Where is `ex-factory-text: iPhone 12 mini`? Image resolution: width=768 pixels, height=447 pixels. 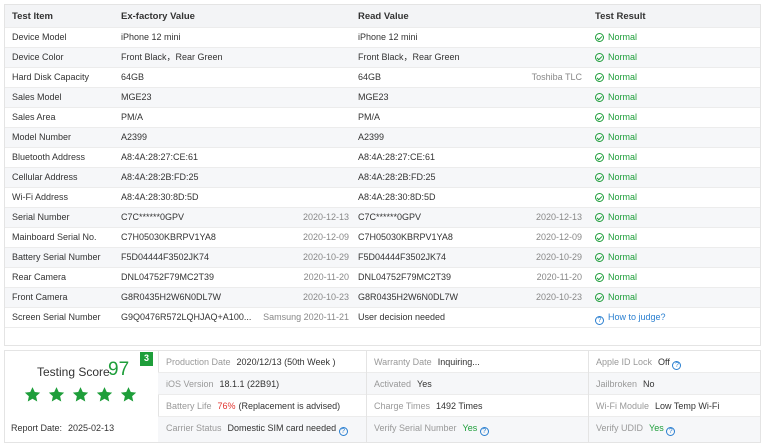
ex-factory-text: iPhone 12 mini is located at coordinates (151, 37).